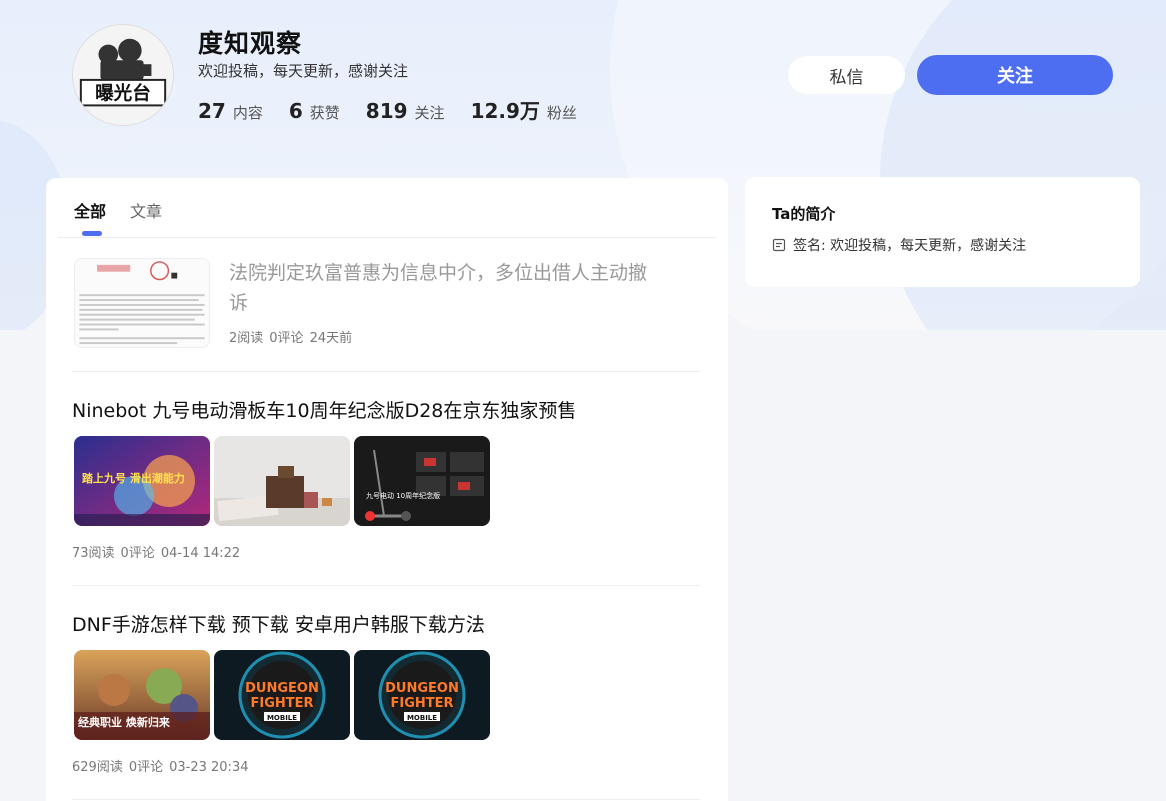 This screenshot has height=801, width=1166. I want to click on profile-name: 度知观察, so click(250, 43).